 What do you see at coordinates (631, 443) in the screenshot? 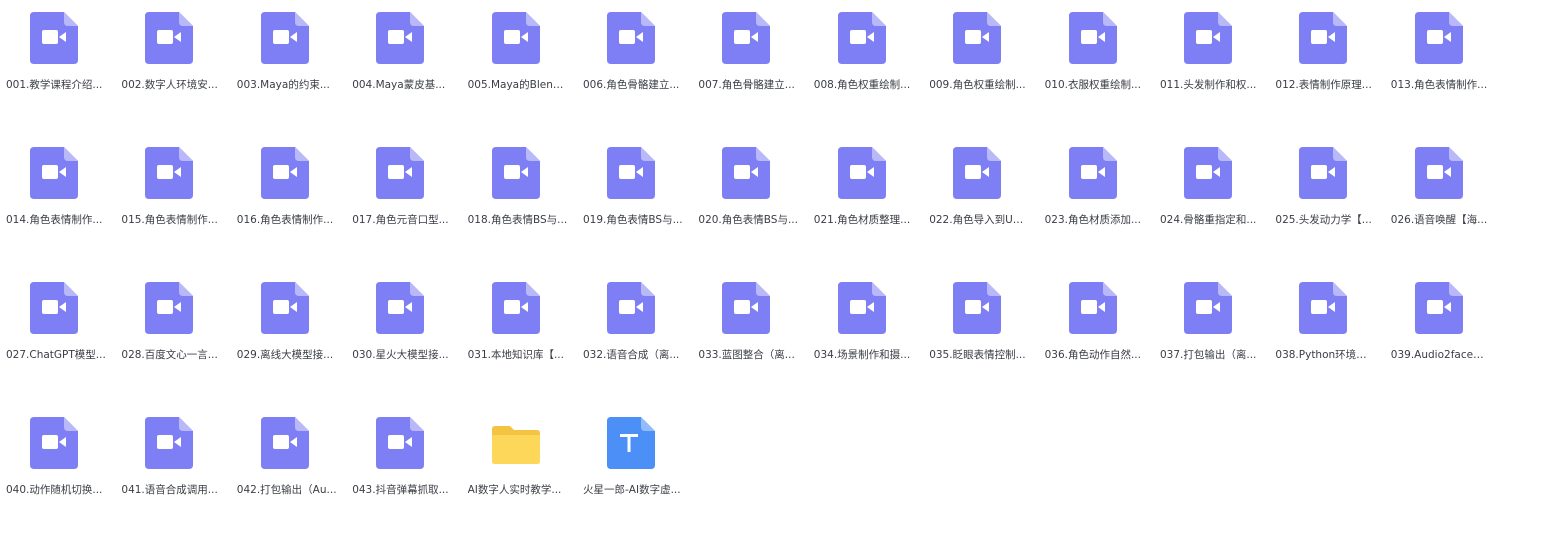
I see `text-file-icon` at bounding box center [631, 443].